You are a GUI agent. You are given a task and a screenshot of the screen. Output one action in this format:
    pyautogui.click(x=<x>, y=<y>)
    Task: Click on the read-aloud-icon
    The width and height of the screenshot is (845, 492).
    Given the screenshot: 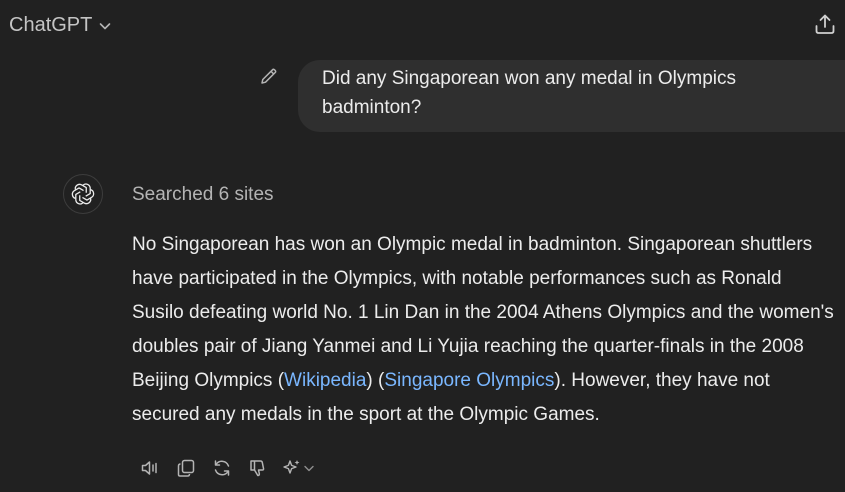 What is the action you would take?
    pyautogui.click(x=150, y=468)
    